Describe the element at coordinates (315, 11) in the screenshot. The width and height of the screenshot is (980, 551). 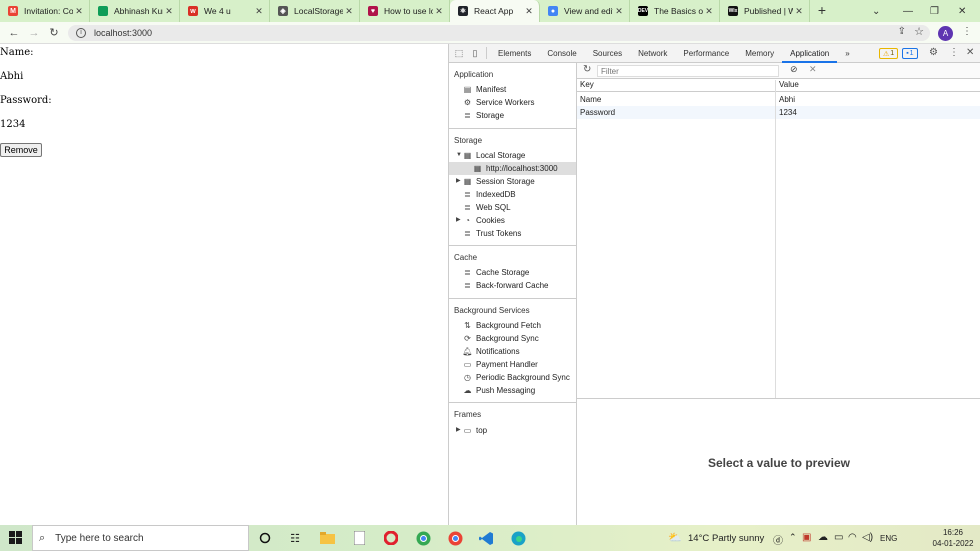
I see `browser-tab: ◈ LocalStorage c✕` at that location.